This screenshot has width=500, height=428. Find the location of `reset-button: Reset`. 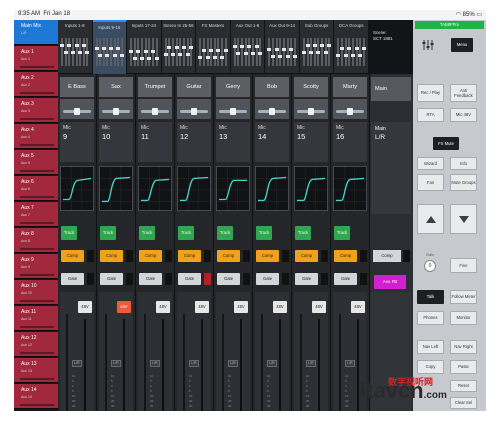

reset-button: Reset is located at coordinates (463, 386).